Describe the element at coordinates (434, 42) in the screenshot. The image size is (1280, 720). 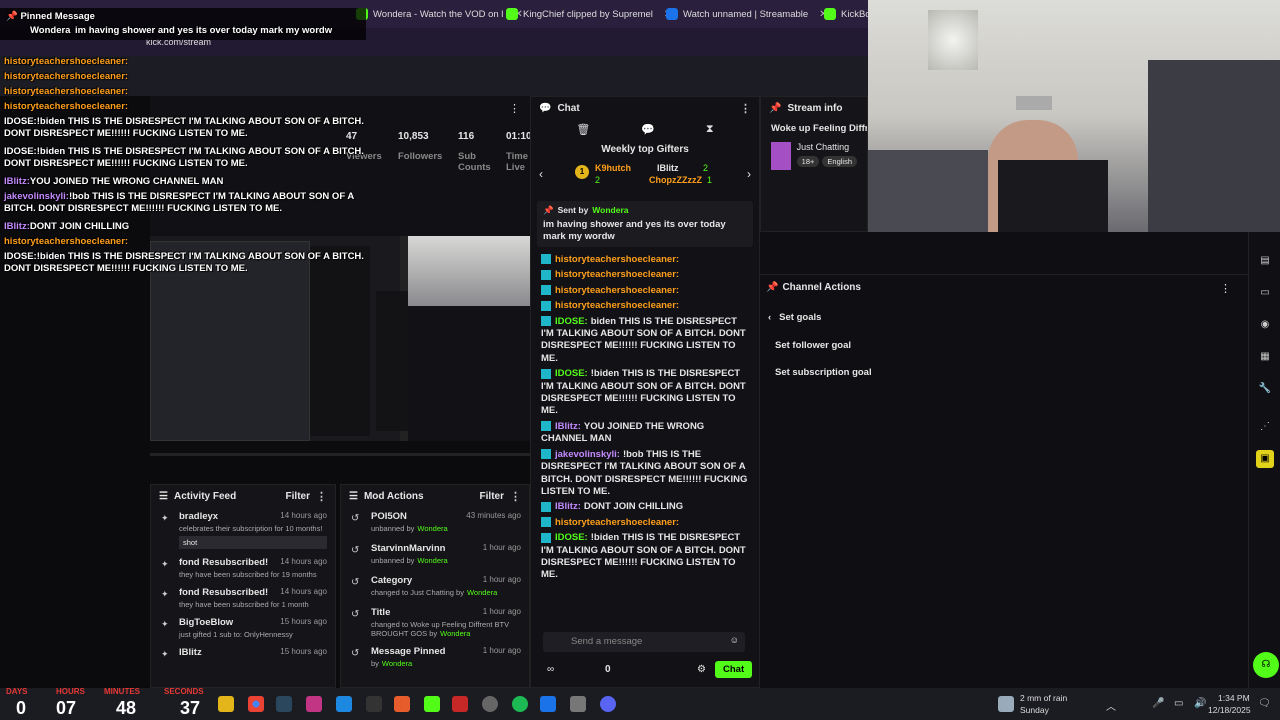
I see `address-bar: kick.com/stream` at that location.